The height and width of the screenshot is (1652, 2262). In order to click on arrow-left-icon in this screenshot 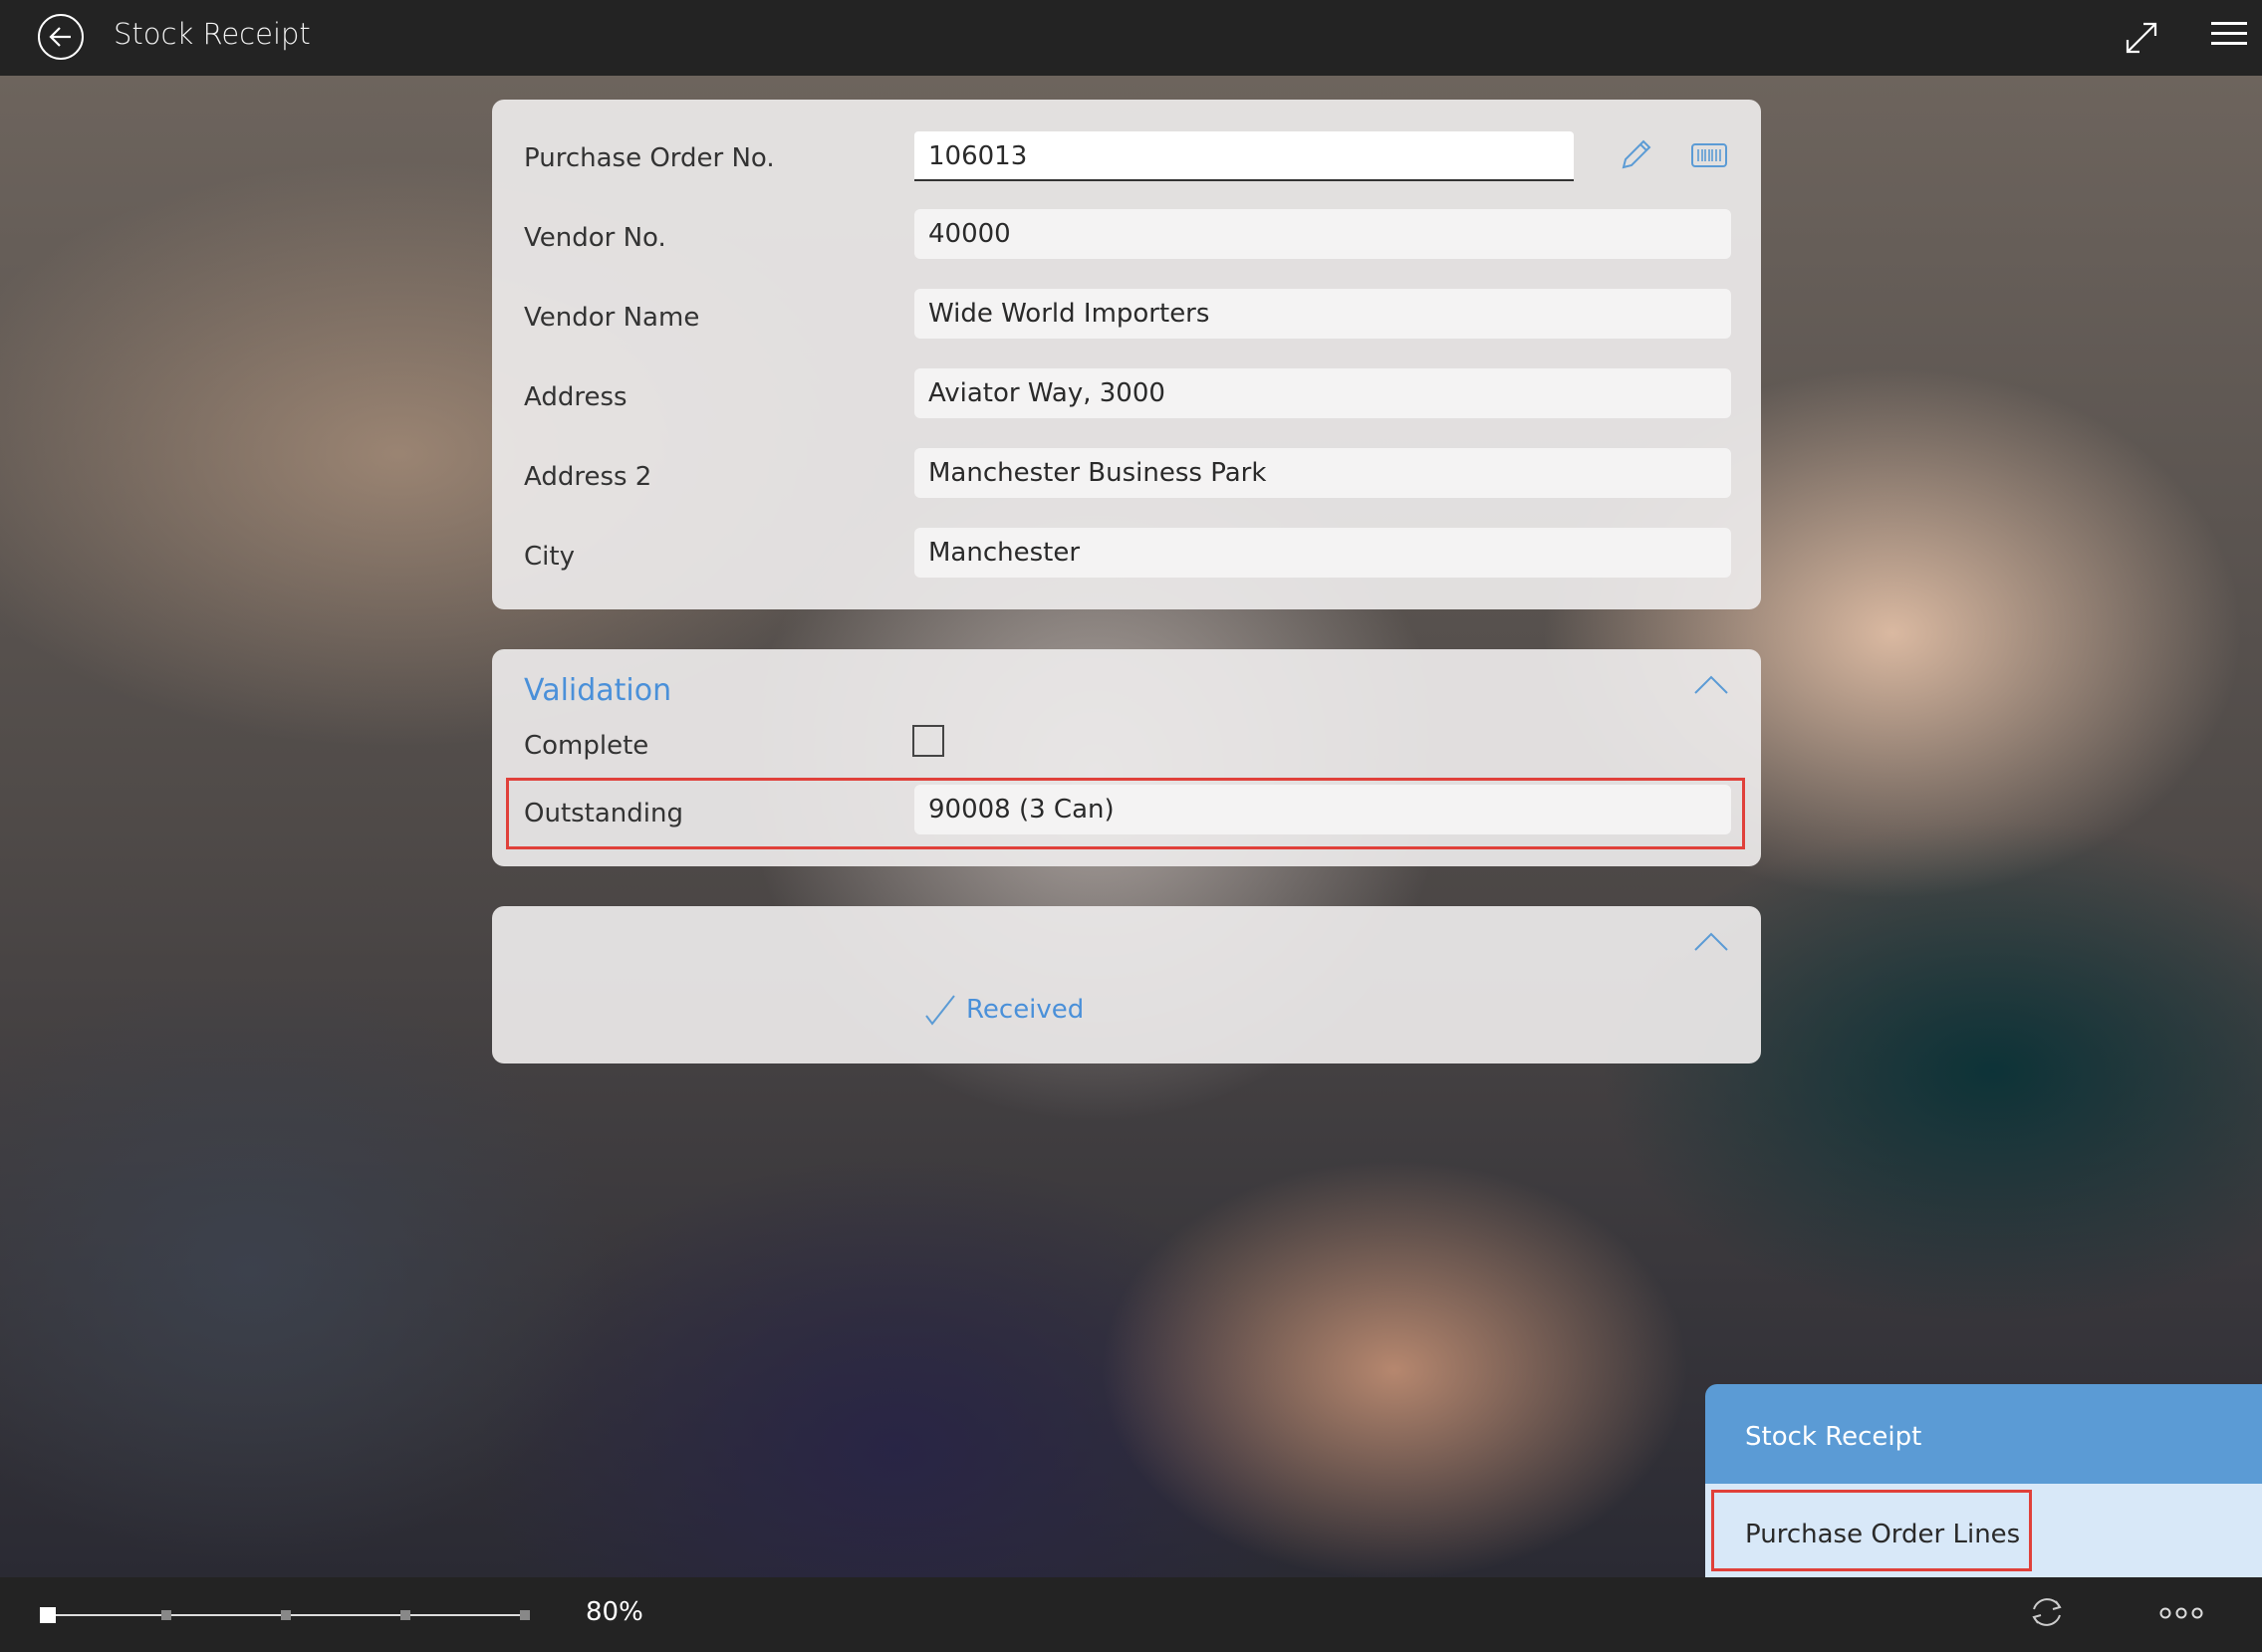, I will do `click(60, 37)`.